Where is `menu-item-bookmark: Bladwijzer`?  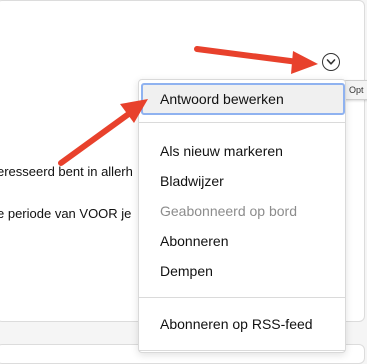
menu-item-bookmark: Bladwijzer is located at coordinates (242, 181).